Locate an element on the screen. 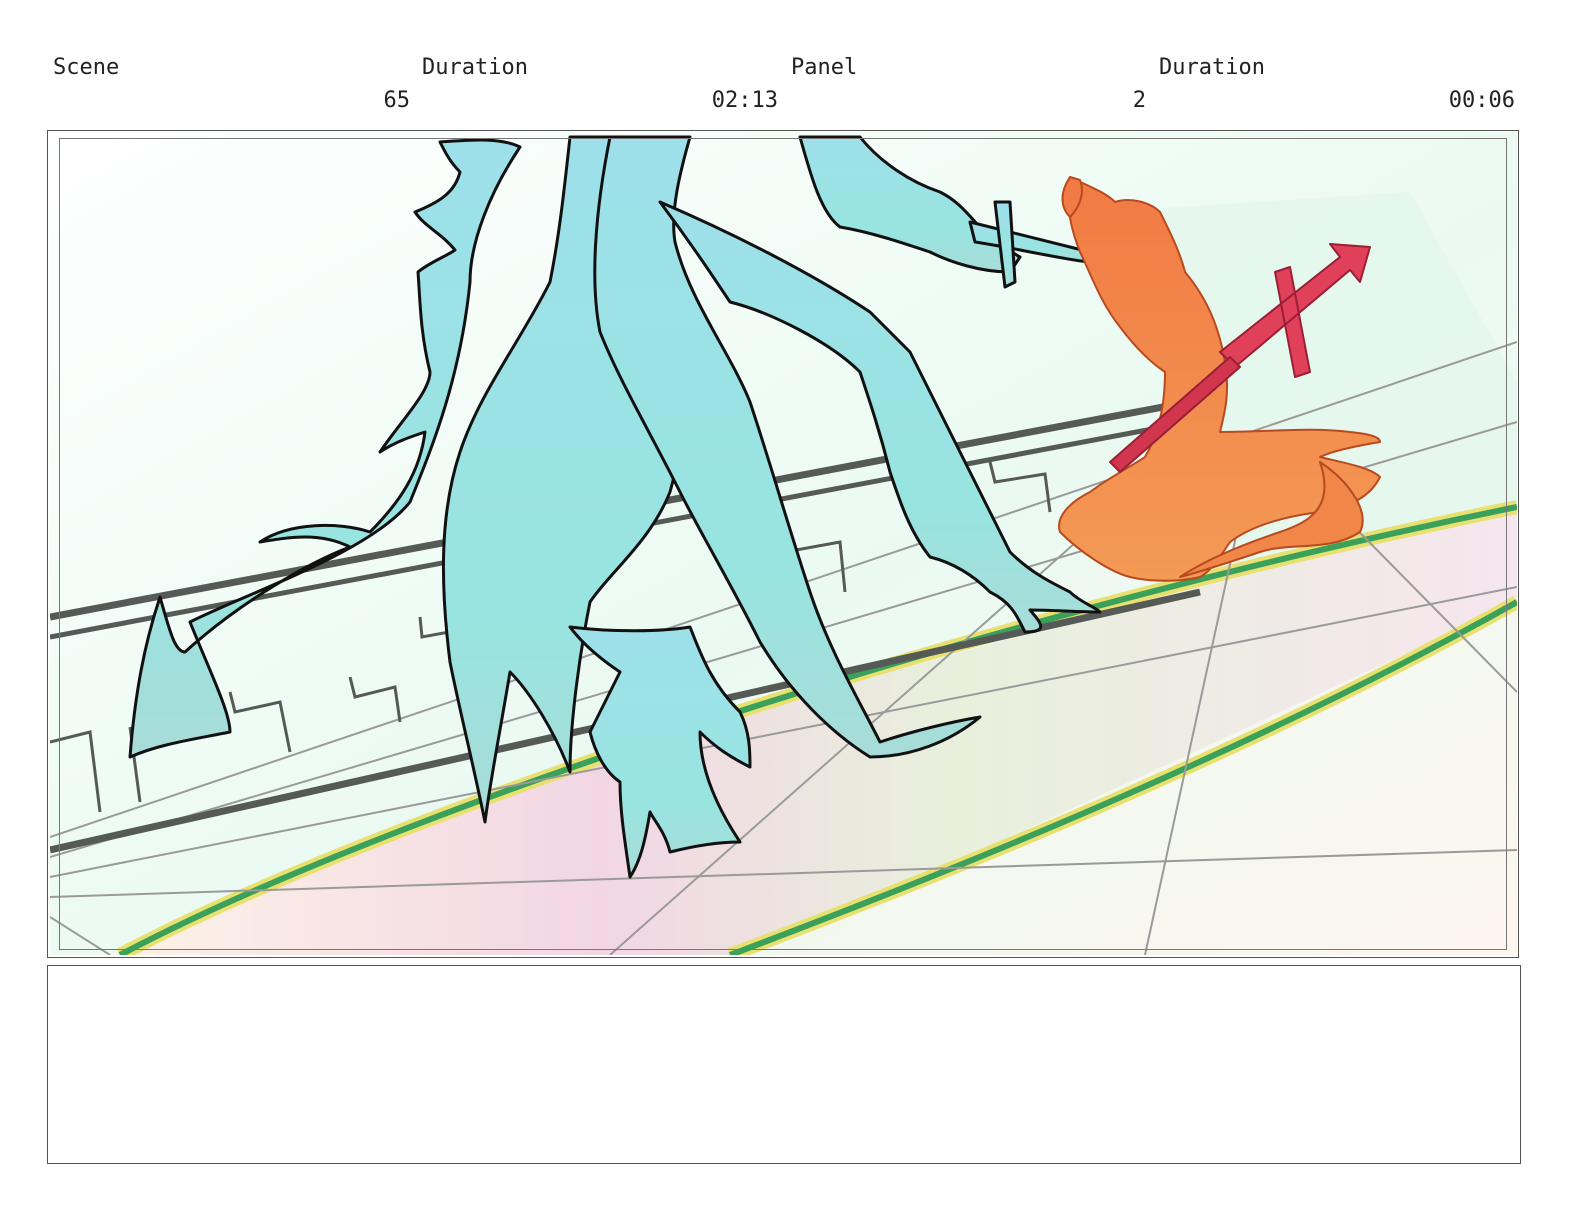  scene-duration-label: Duration is located at coordinates (475, 67).